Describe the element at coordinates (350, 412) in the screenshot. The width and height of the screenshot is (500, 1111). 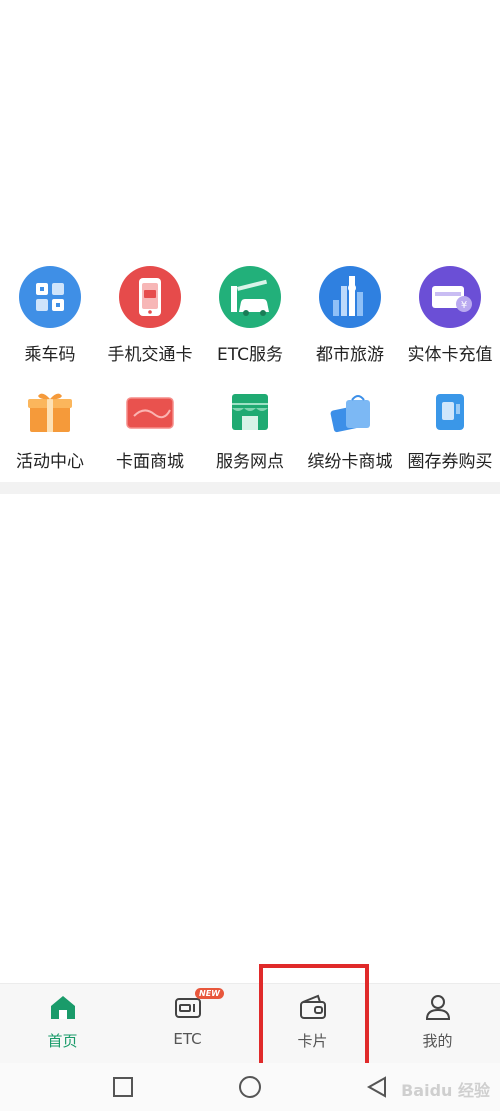
I see `shopping-bag-icon` at that location.